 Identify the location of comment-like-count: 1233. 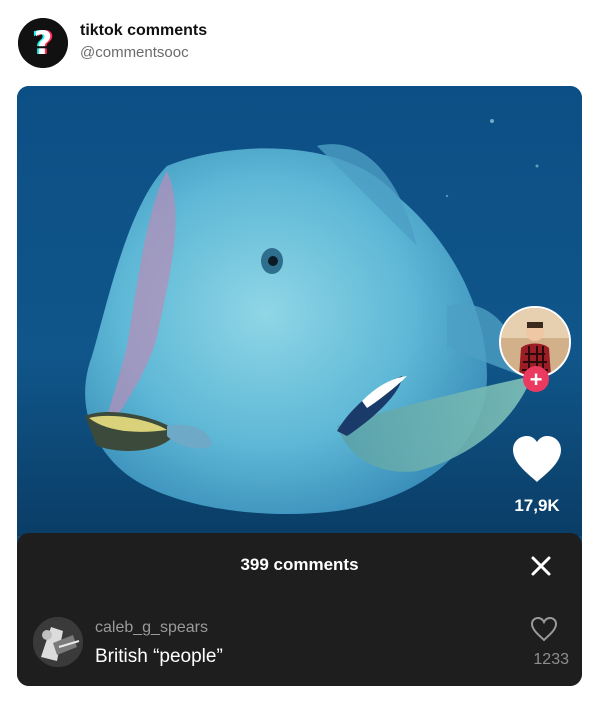
(551, 659).